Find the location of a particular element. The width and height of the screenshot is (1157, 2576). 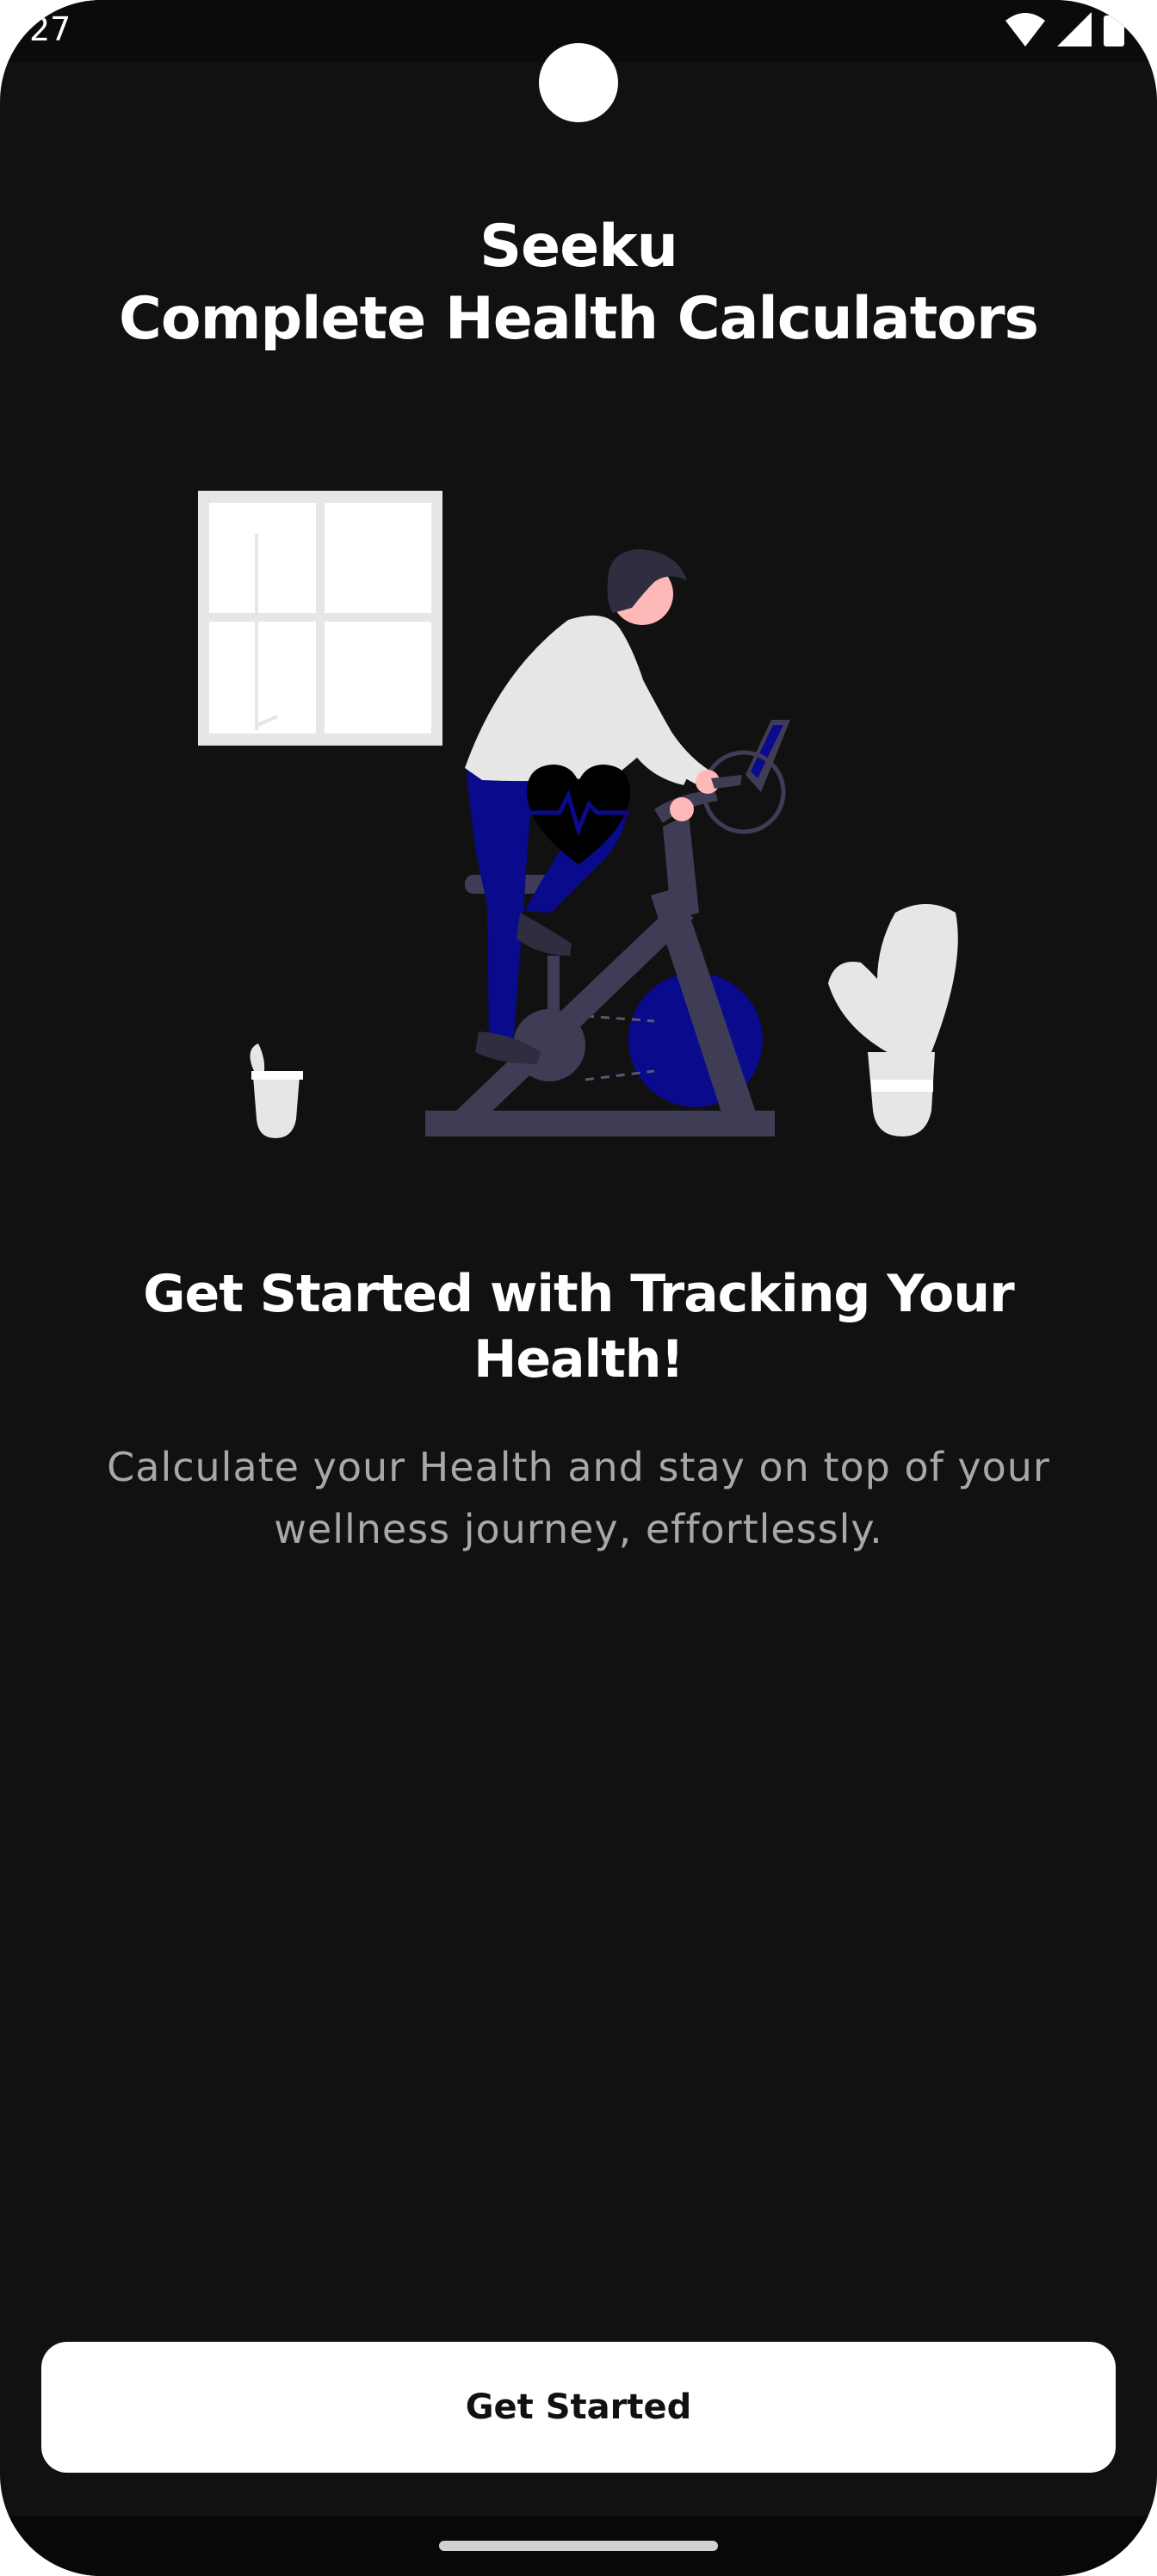

status-icons is located at coordinates (1065, 29).